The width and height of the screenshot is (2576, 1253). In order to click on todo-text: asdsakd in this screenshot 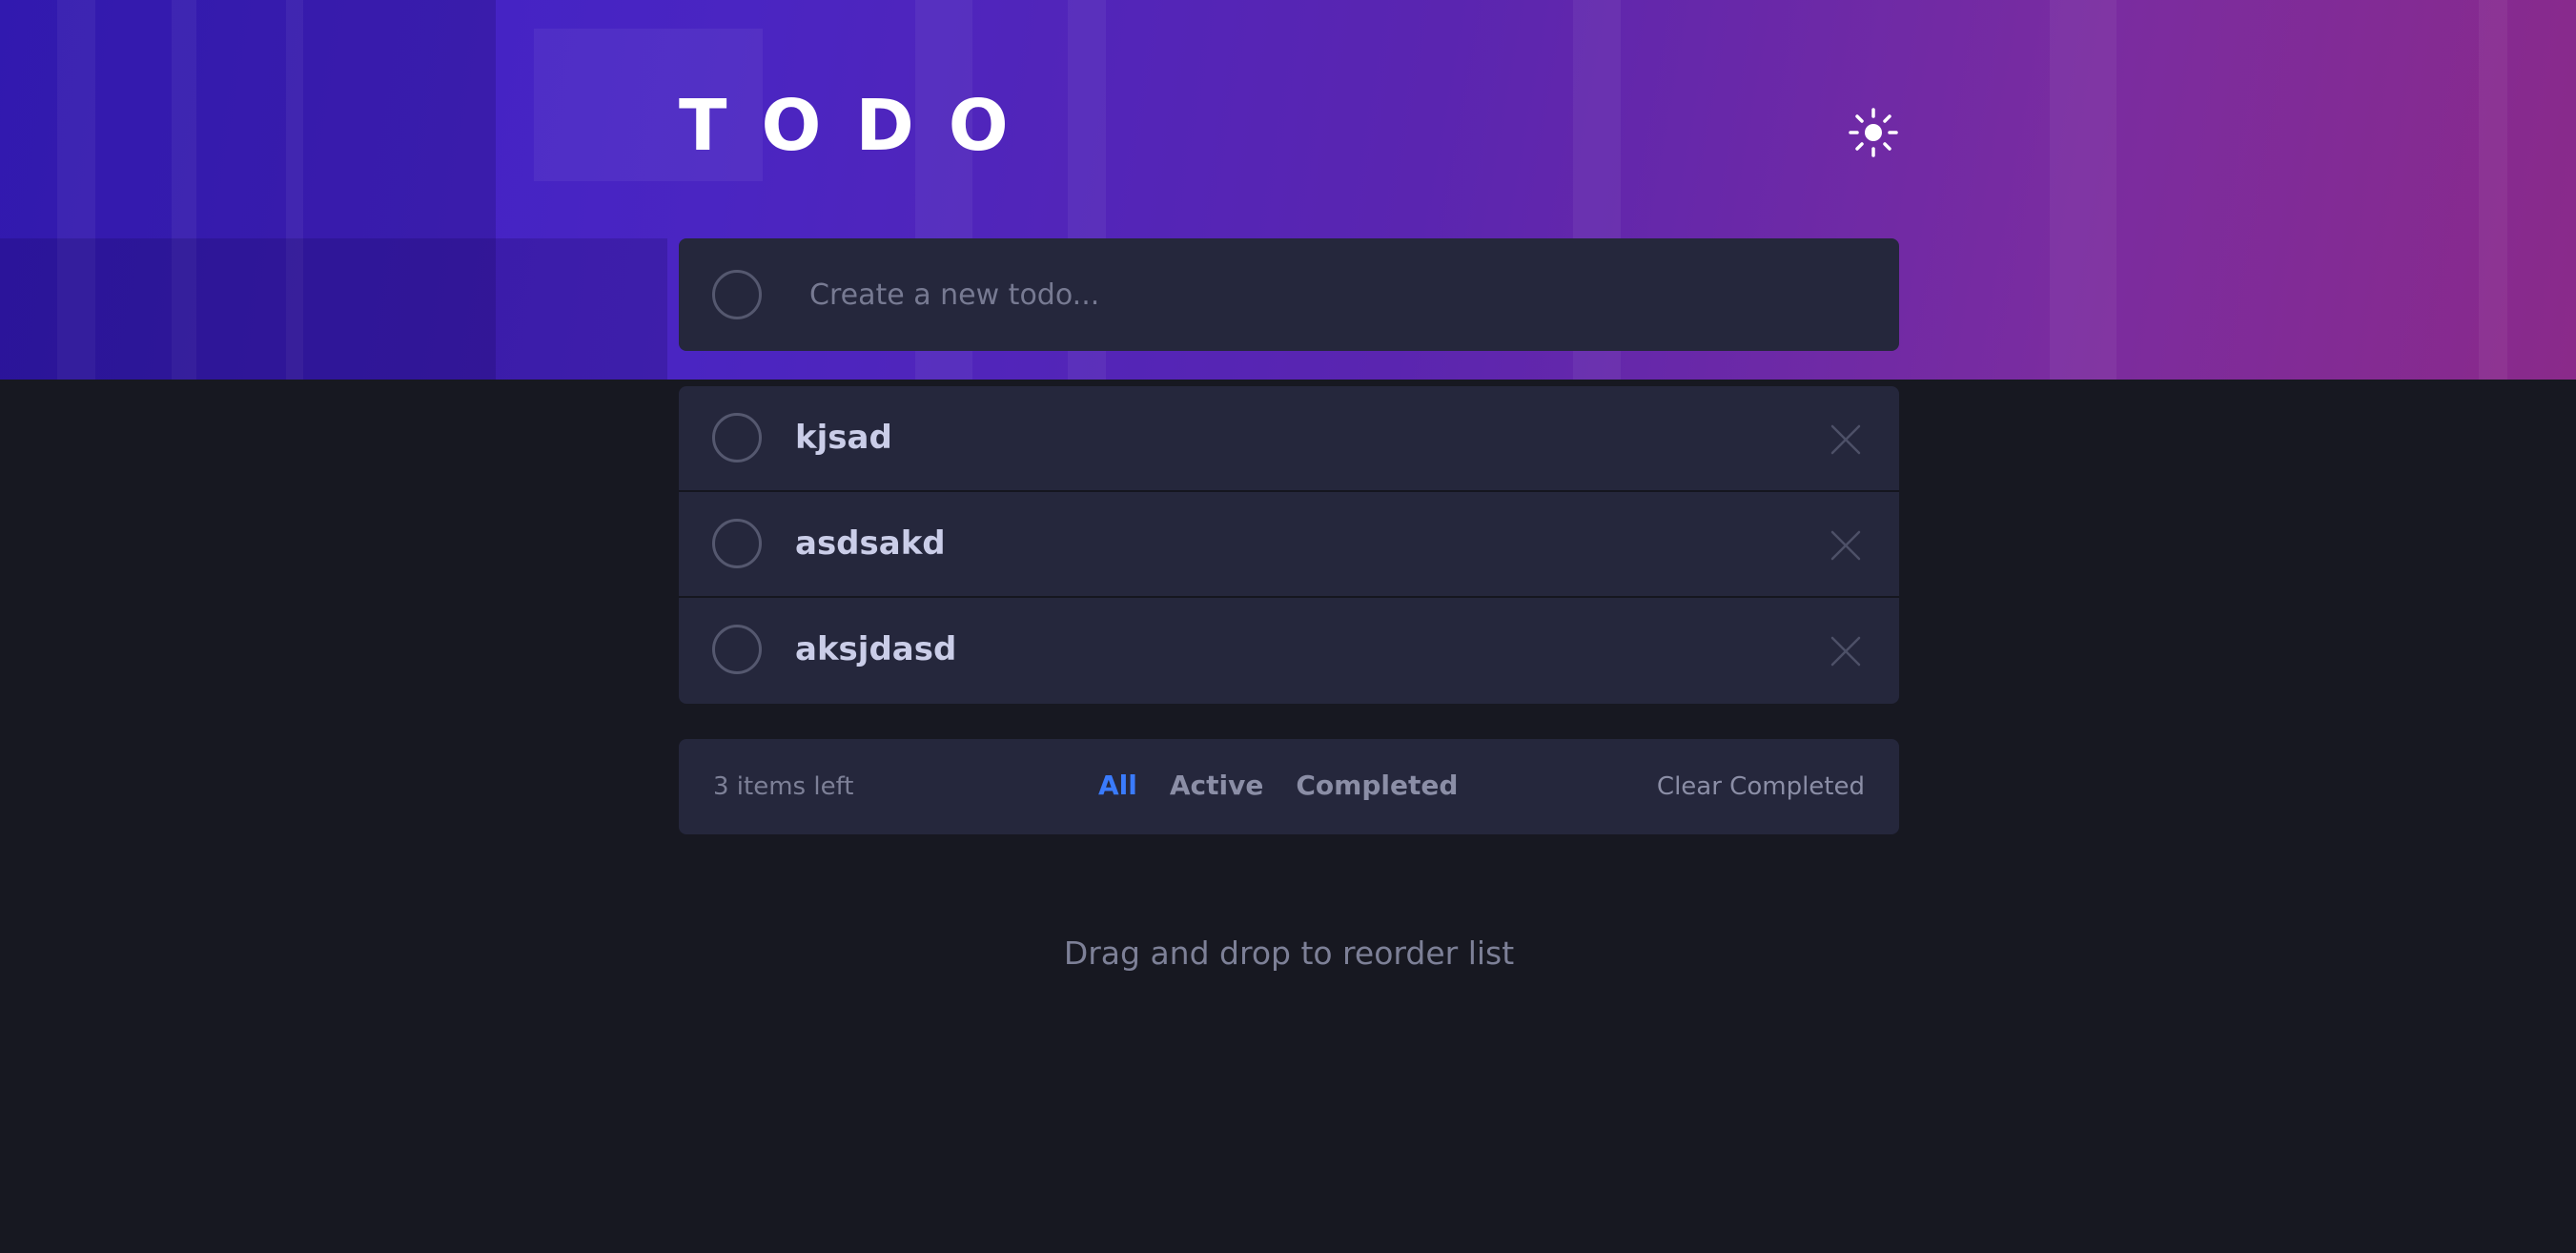, I will do `click(871, 543)`.